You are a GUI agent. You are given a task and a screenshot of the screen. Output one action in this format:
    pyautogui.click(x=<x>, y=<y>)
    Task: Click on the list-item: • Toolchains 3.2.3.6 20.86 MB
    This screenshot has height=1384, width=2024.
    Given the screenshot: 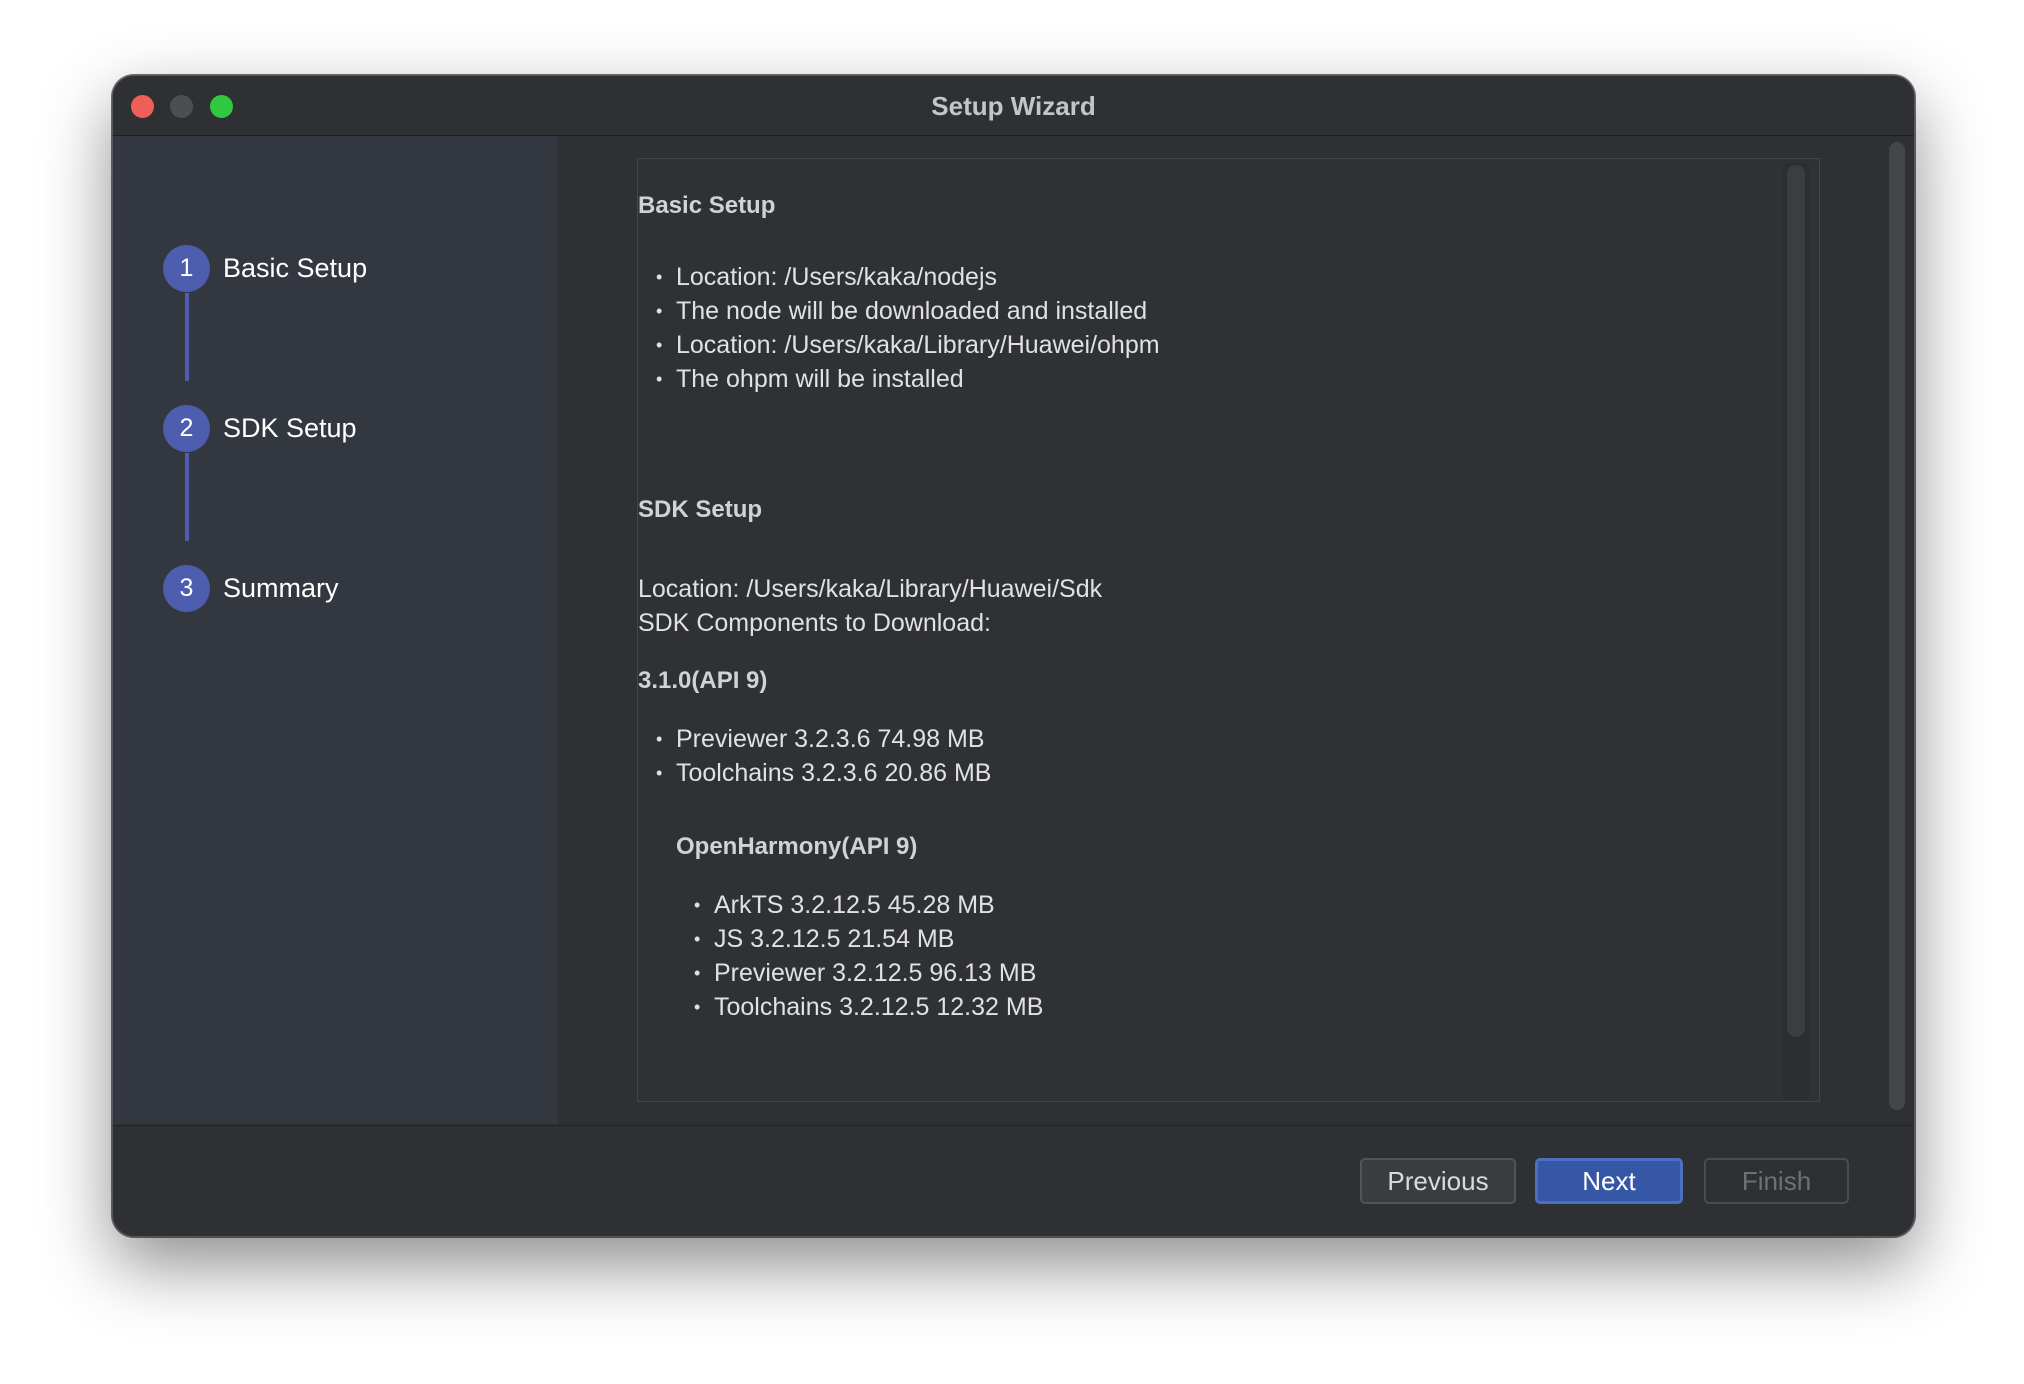 What is the action you would take?
    pyautogui.click(x=823, y=773)
    